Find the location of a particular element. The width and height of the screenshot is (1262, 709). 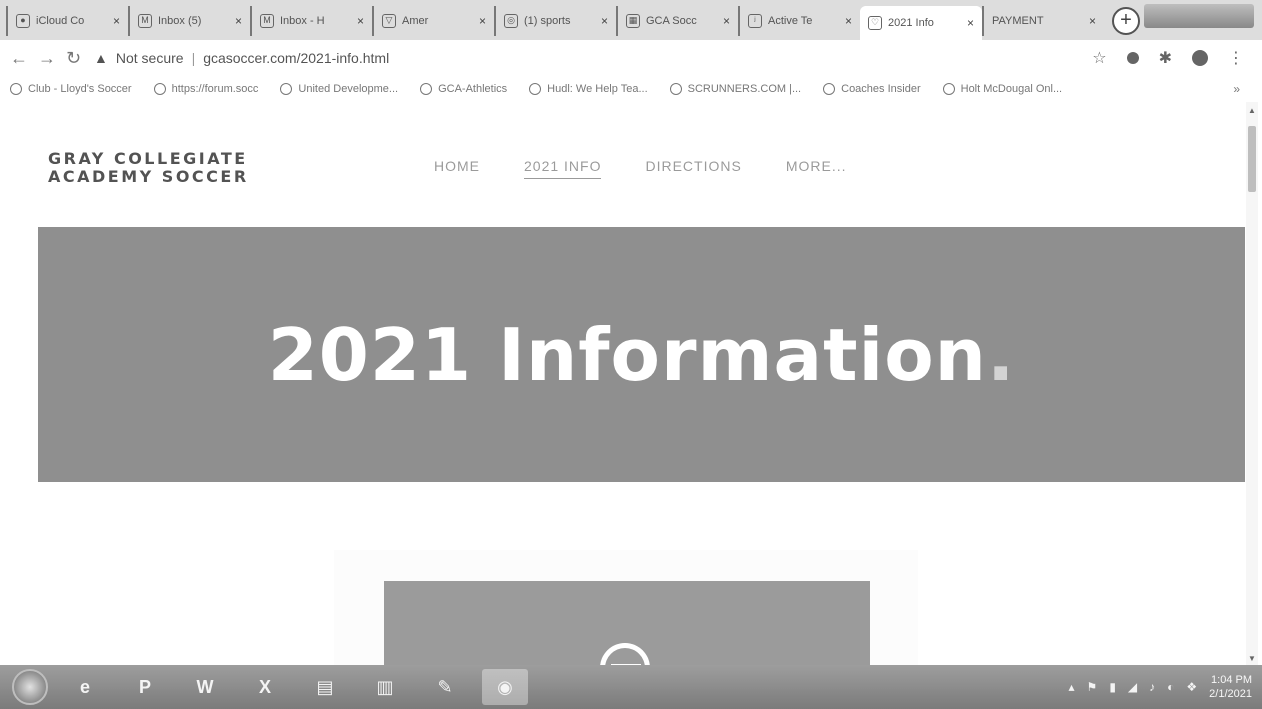

security-status: Not secure is located at coordinates (150, 58).